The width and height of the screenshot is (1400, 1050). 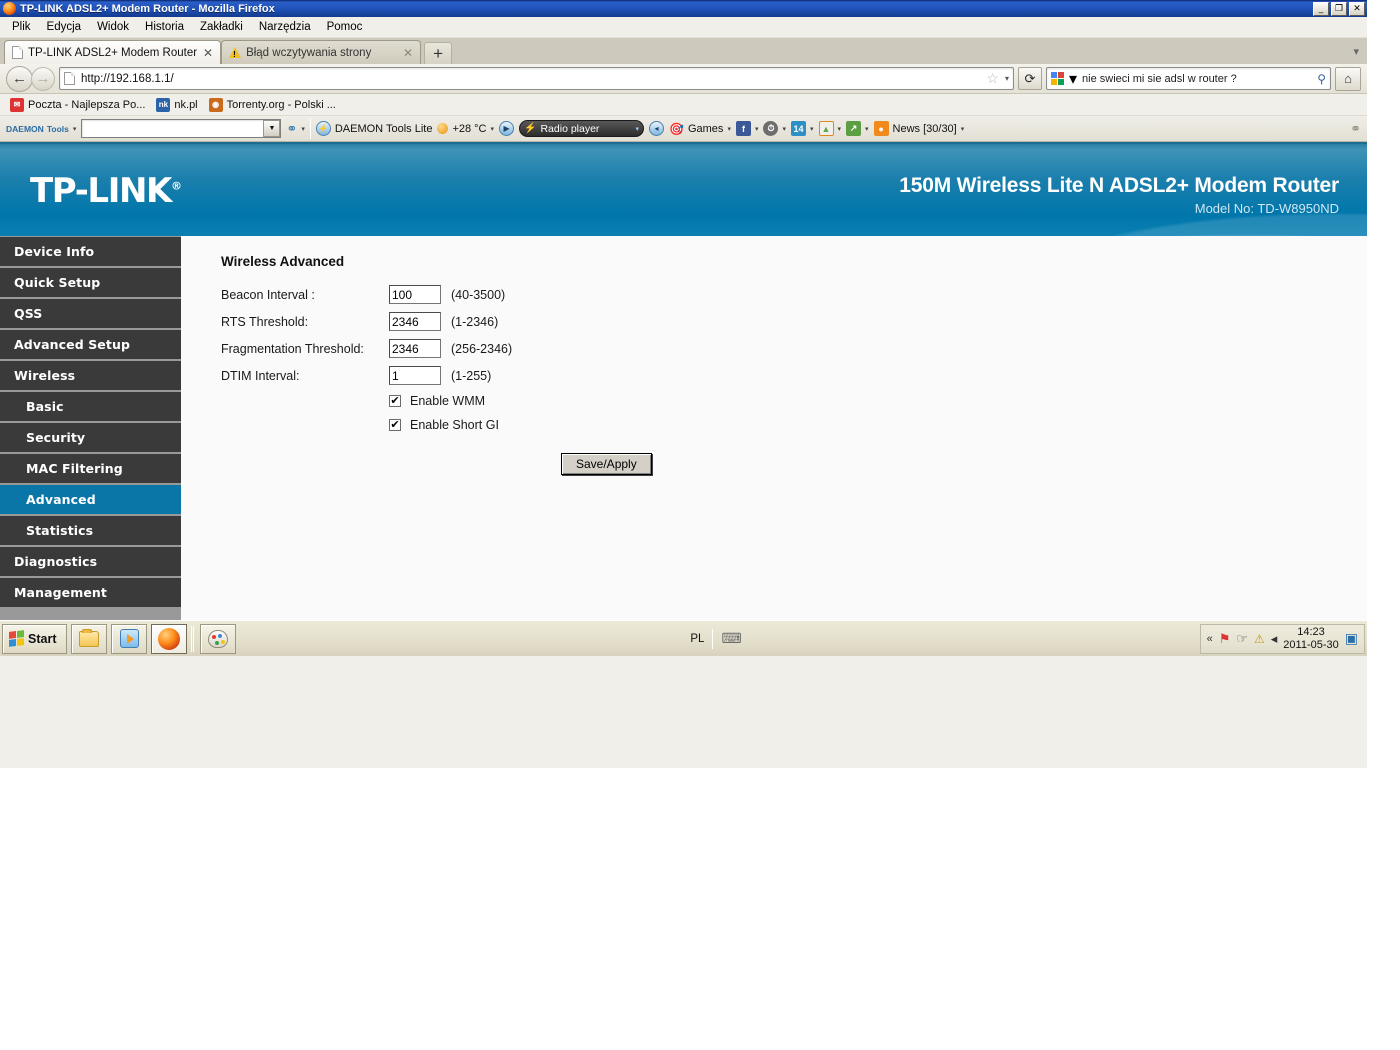 I want to click on search-icon: ⚲, so click(x=1321, y=79).